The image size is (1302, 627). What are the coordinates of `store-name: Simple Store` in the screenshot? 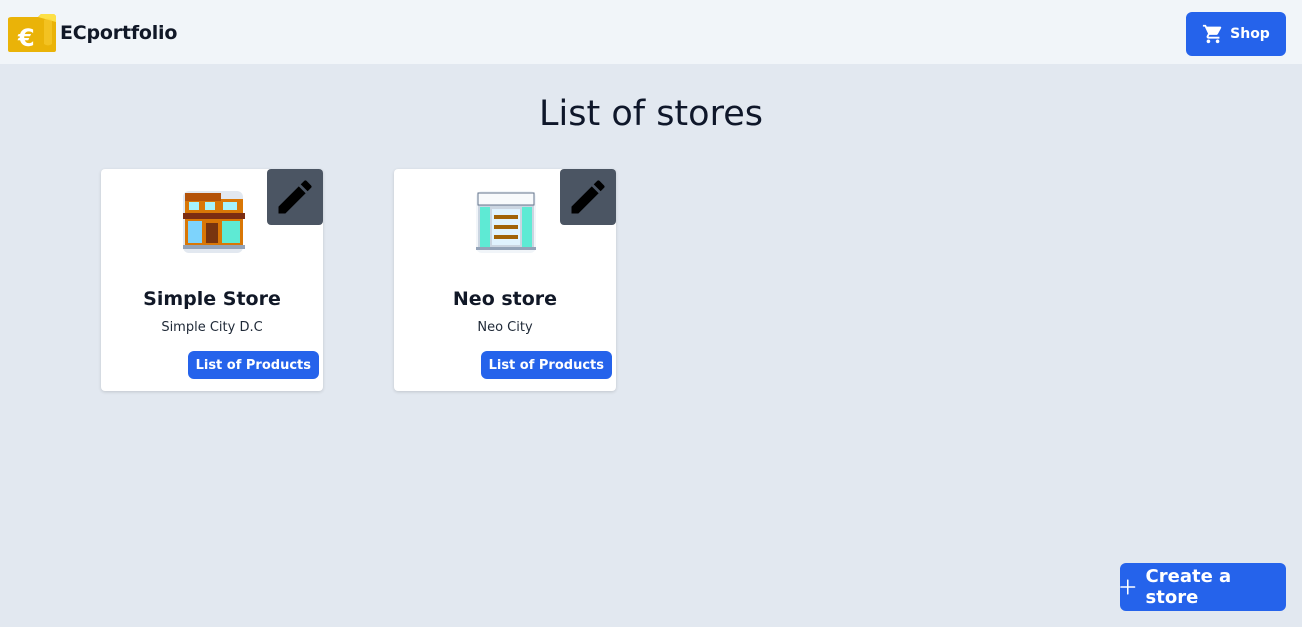 It's located at (212, 299).